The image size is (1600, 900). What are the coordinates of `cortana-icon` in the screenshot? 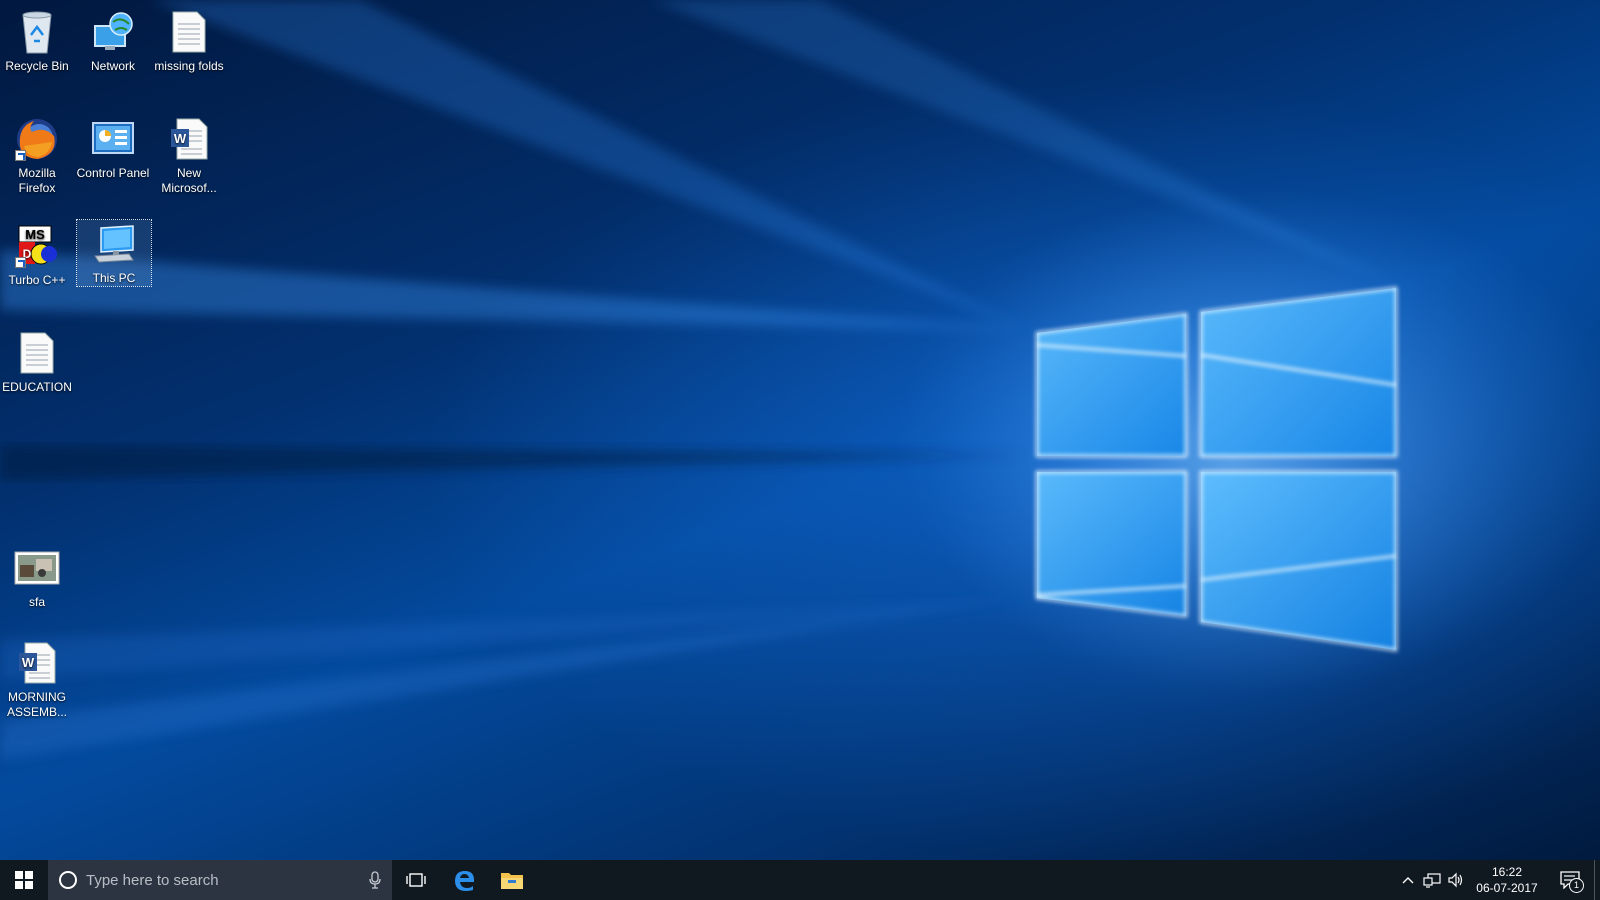 It's located at (68, 880).